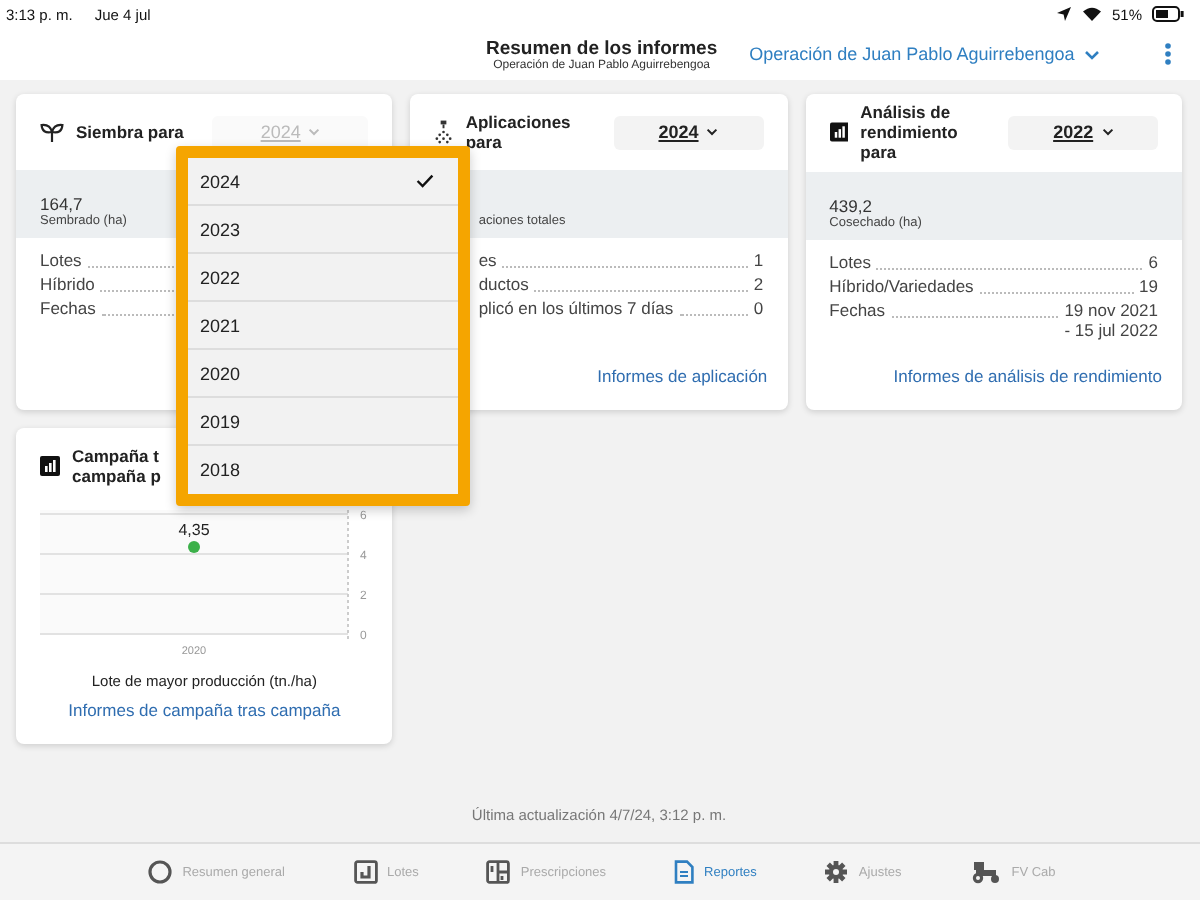 This screenshot has width=1200, height=900. Describe the element at coordinates (1083, 132) in the screenshot. I see `year-selector: 2022` at that location.